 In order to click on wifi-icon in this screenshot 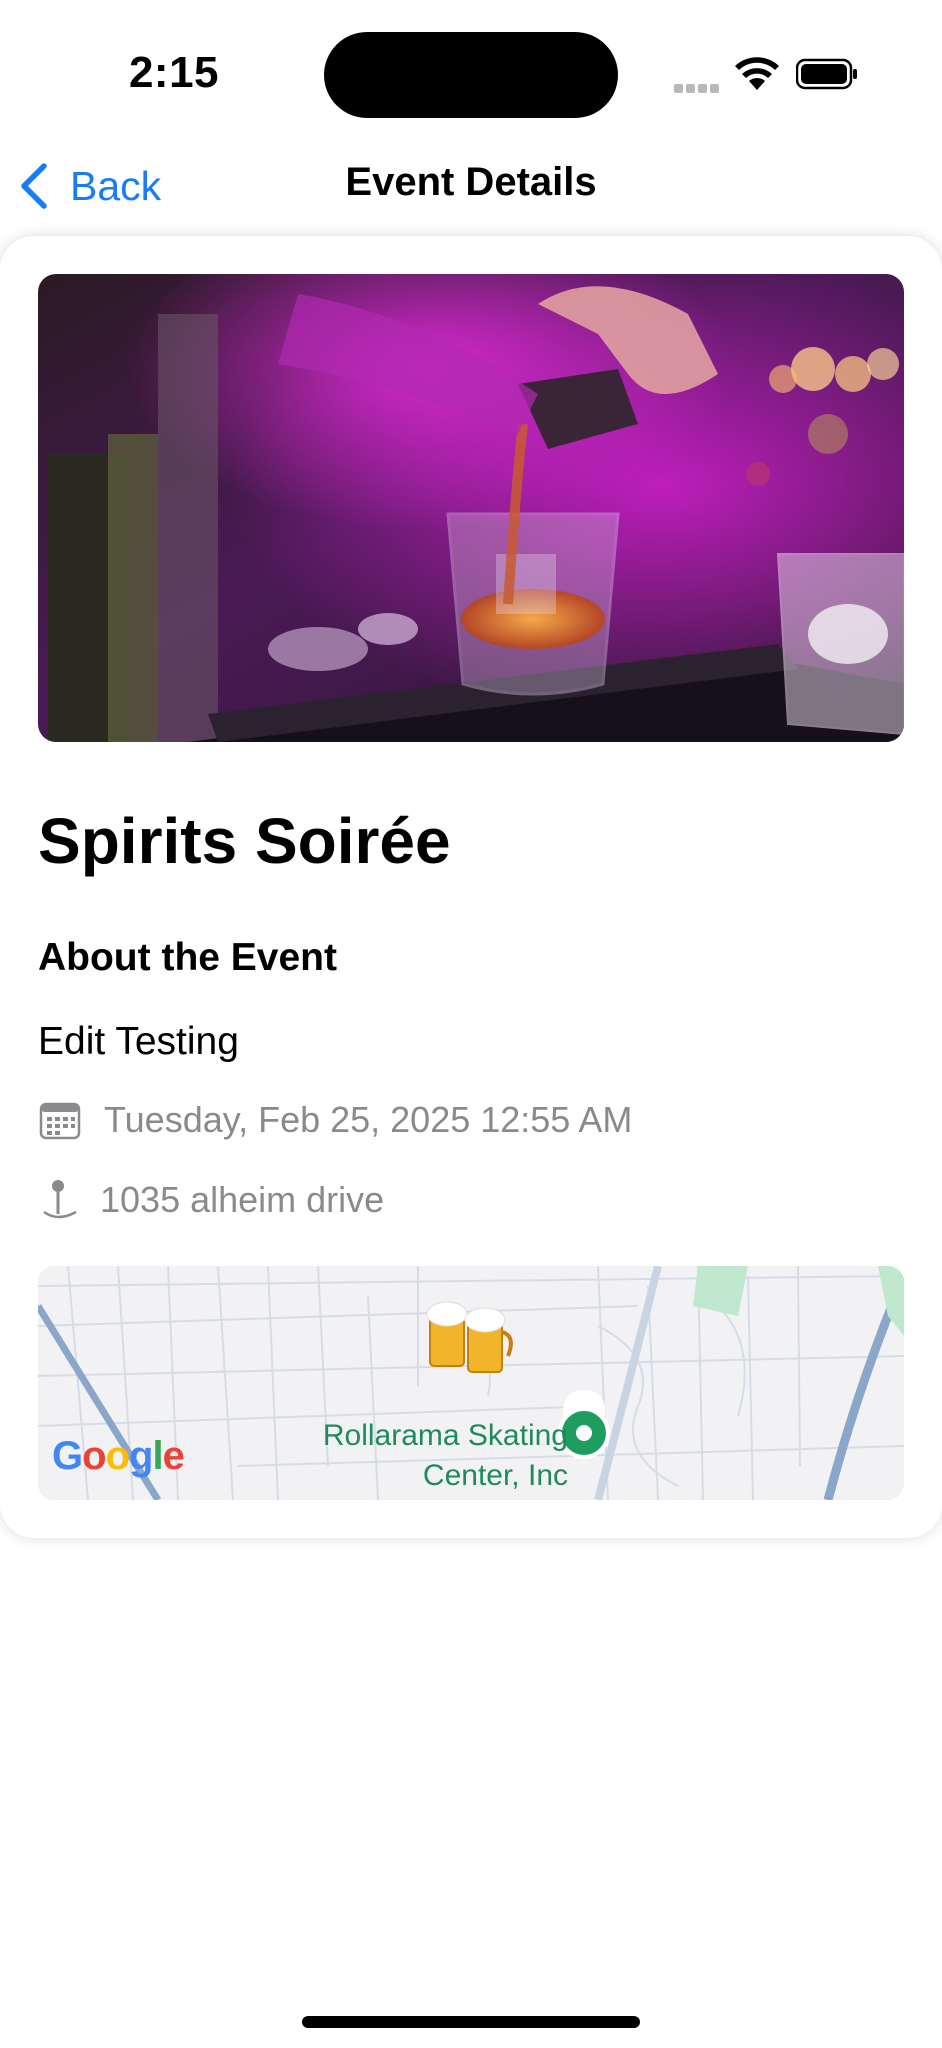, I will do `click(757, 73)`.